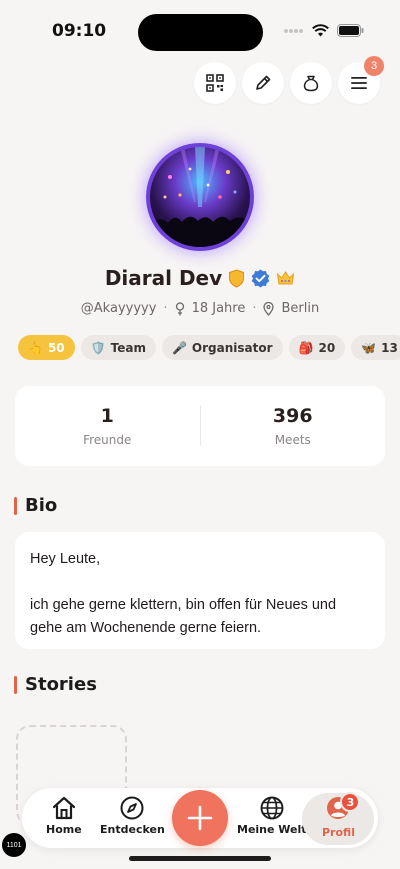 The width and height of the screenshot is (400, 869). Describe the element at coordinates (179, 347) in the screenshot. I see `microphone-icon: 🎤` at that location.